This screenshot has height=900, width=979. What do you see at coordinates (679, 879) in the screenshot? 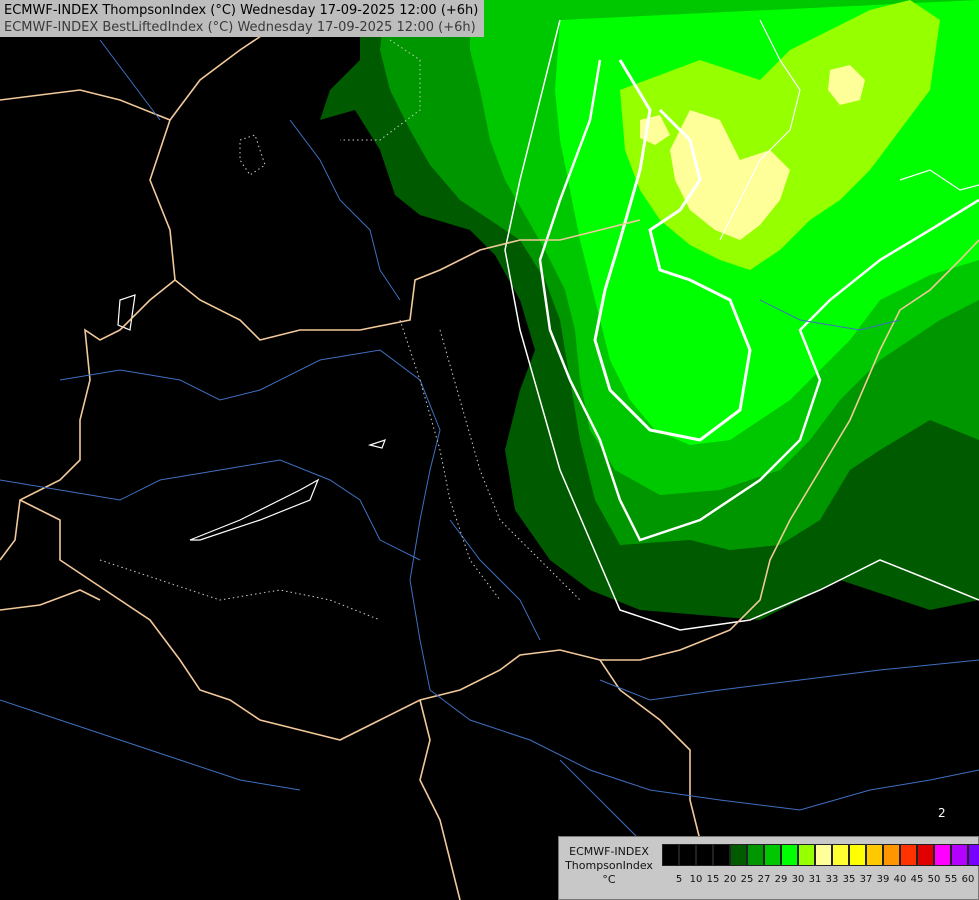
I see `legend-tick-label: 5` at bounding box center [679, 879].